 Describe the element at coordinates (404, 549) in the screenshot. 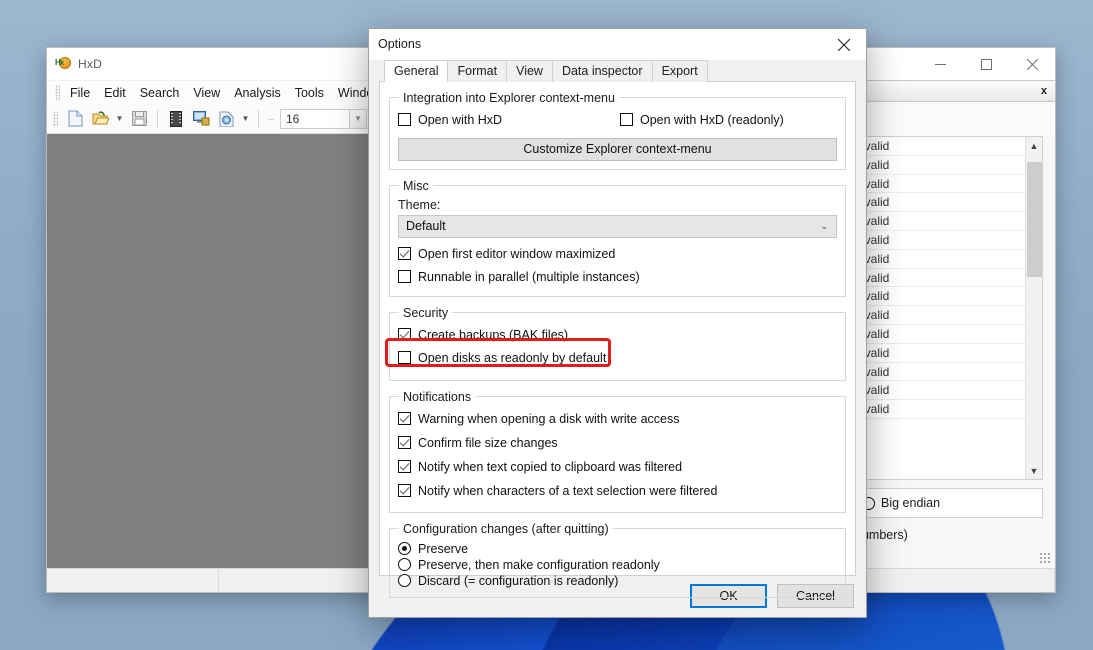

I see `preserve-radio` at that location.